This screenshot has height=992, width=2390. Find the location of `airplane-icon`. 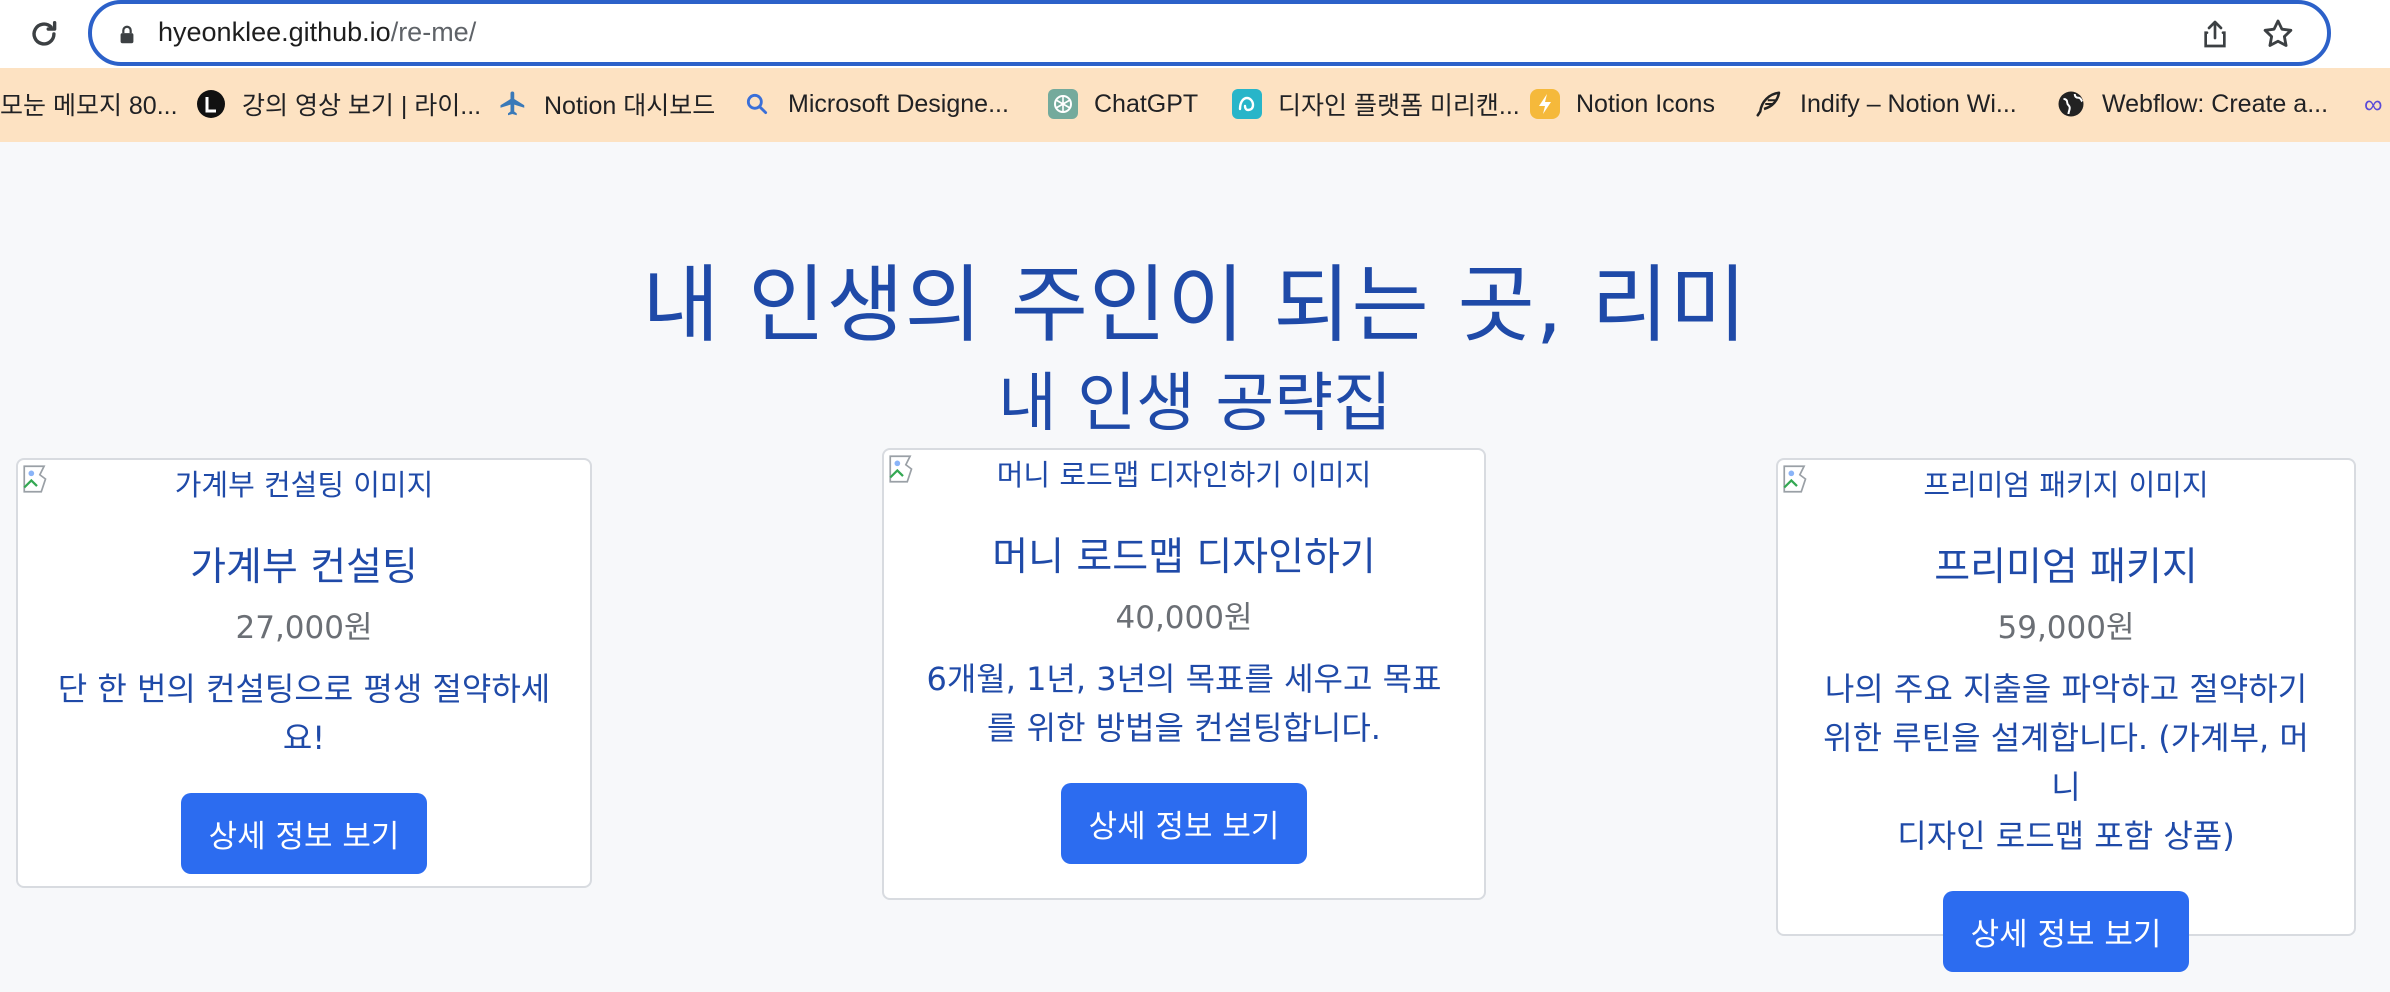

airplane-icon is located at coordinates (513, 104).